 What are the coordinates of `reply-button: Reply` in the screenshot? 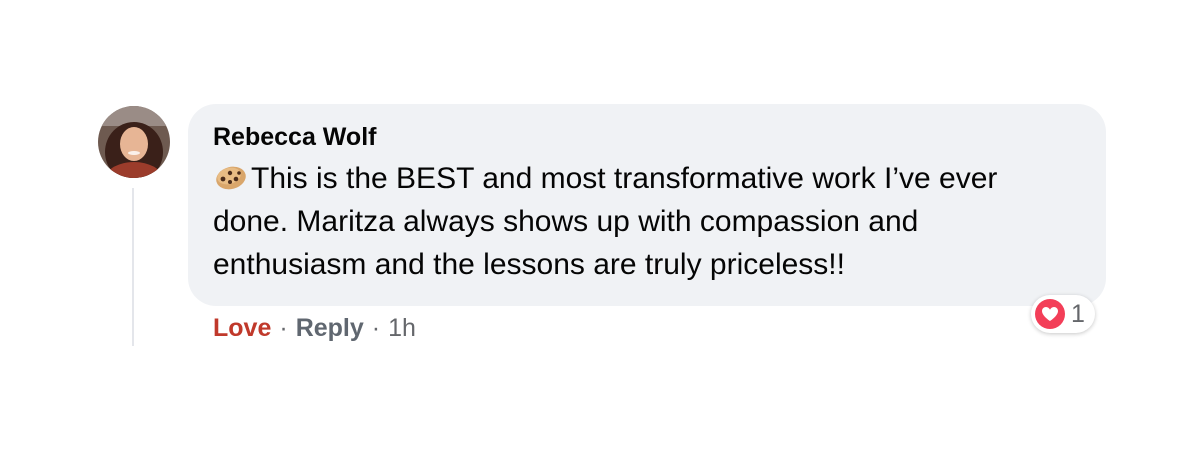 It's located at (330, 328).